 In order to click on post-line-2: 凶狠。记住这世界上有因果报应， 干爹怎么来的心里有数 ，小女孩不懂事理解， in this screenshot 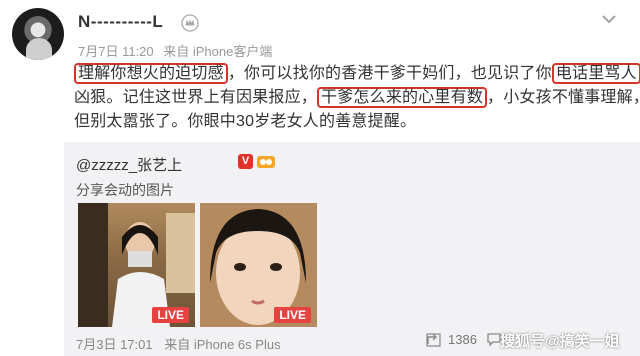, I will do `click(357, 98)`.